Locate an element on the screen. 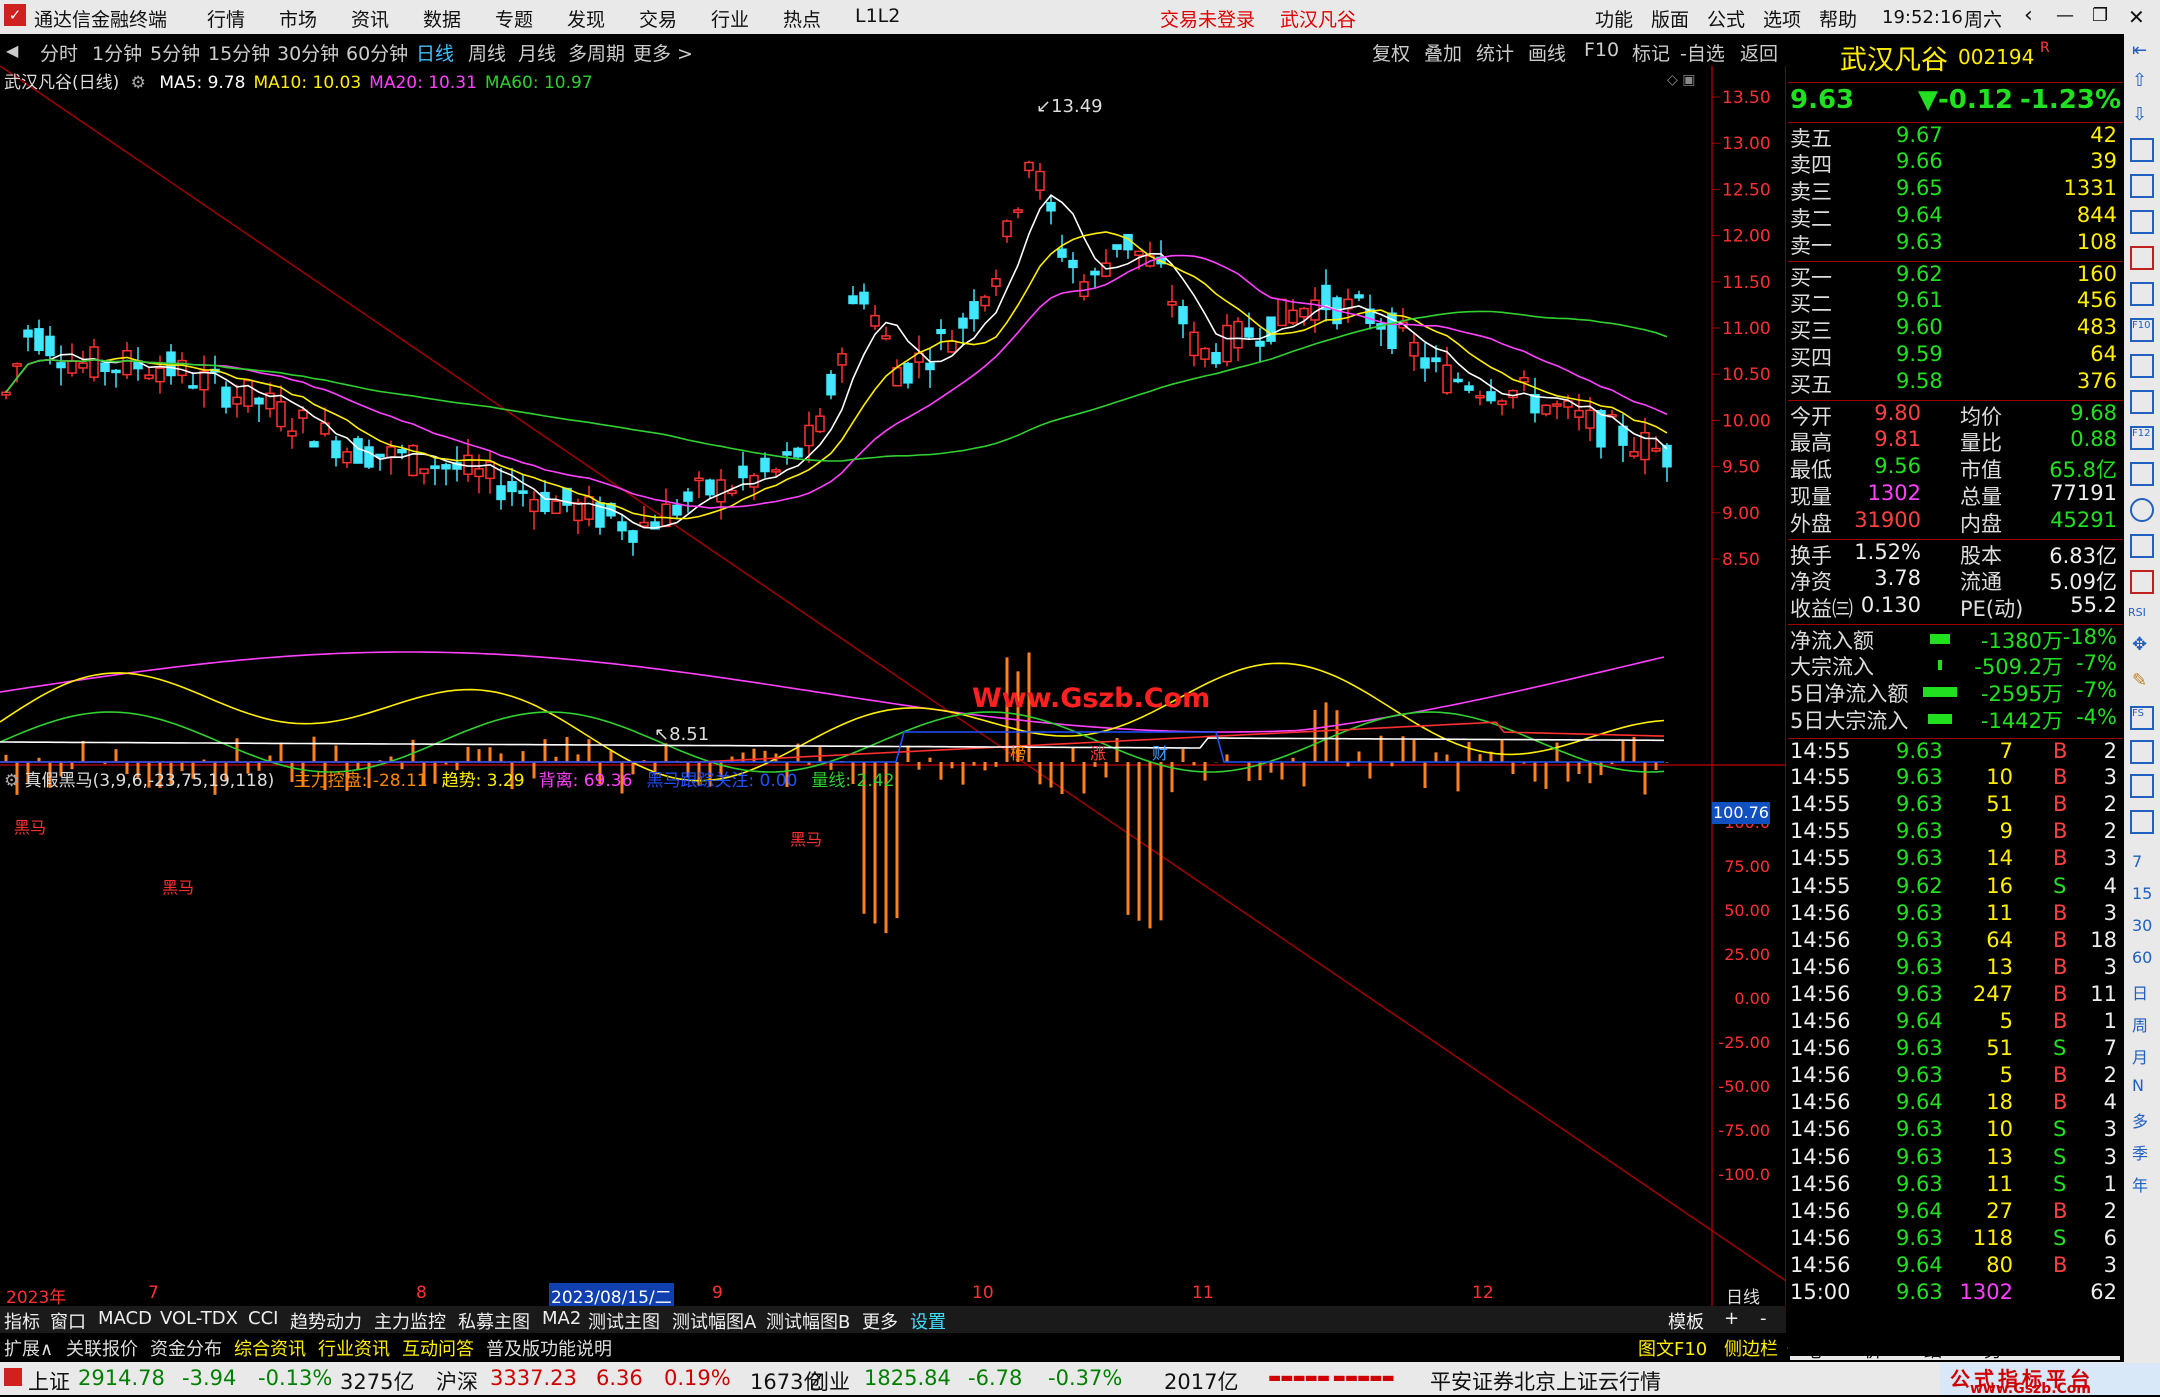 Image resolution: width=2160 pixels, height=1397 pixels. list-icon is located at coordinates (2142, 294).